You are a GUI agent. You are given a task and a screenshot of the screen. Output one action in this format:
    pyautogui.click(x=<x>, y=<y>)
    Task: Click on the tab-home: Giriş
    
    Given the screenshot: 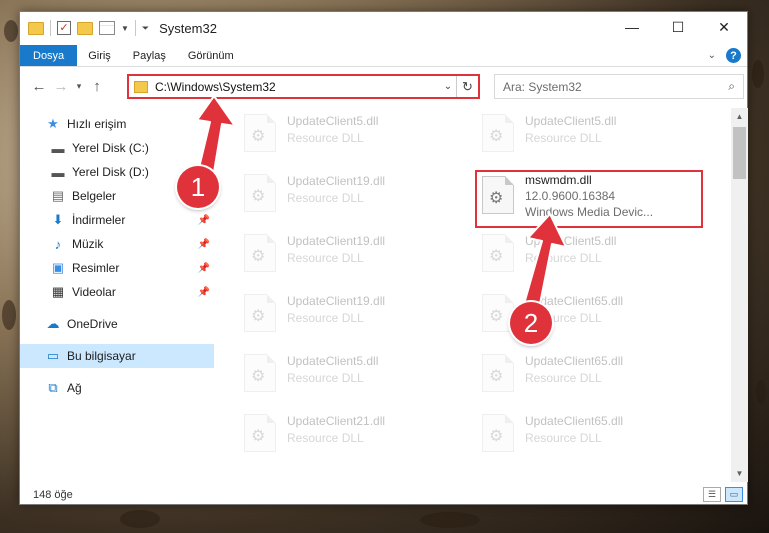 What is the action you would take?
    pyautogui.click(x=99, y=55)
    